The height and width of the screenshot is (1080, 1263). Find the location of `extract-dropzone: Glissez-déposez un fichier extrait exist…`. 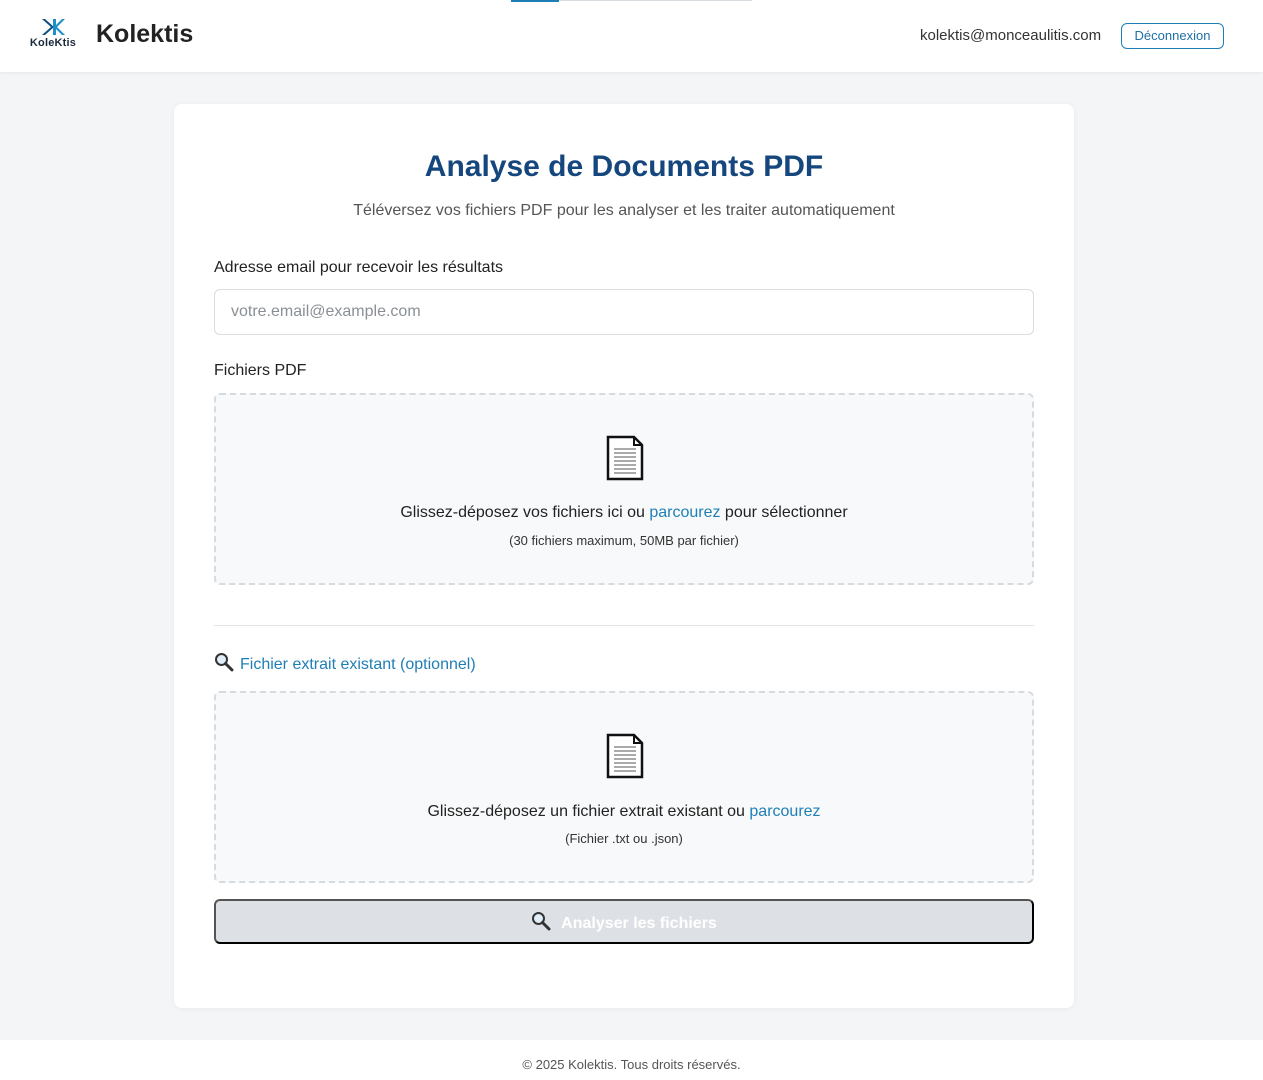

extract-dropzone: Glissez-déposez un fichier extrait exist… is located at coordinates (624, 787).